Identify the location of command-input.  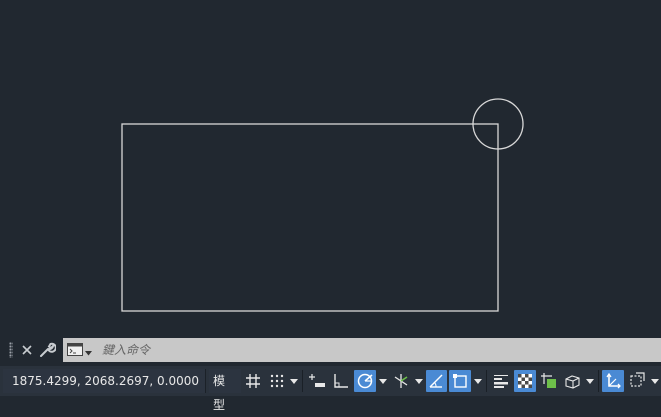
(381, 350).